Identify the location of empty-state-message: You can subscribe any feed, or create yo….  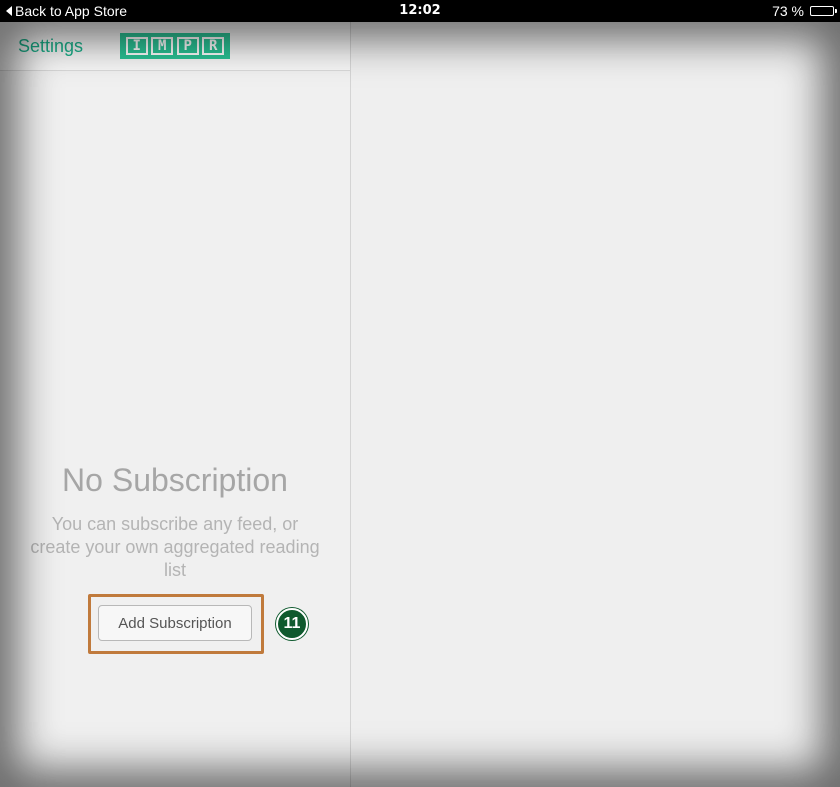
(175, 547).